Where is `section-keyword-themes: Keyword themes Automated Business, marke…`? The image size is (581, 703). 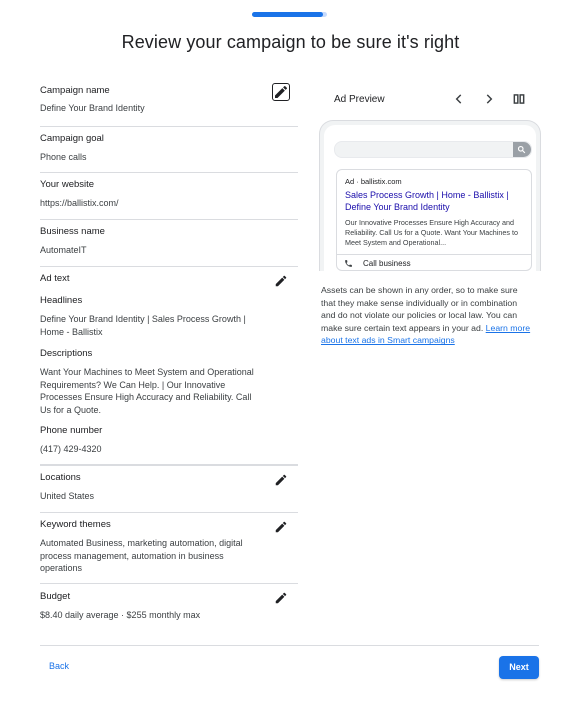 section-keyword-themes: Keyword themes Automated Business, marke… is located at coordinates (169, 548).